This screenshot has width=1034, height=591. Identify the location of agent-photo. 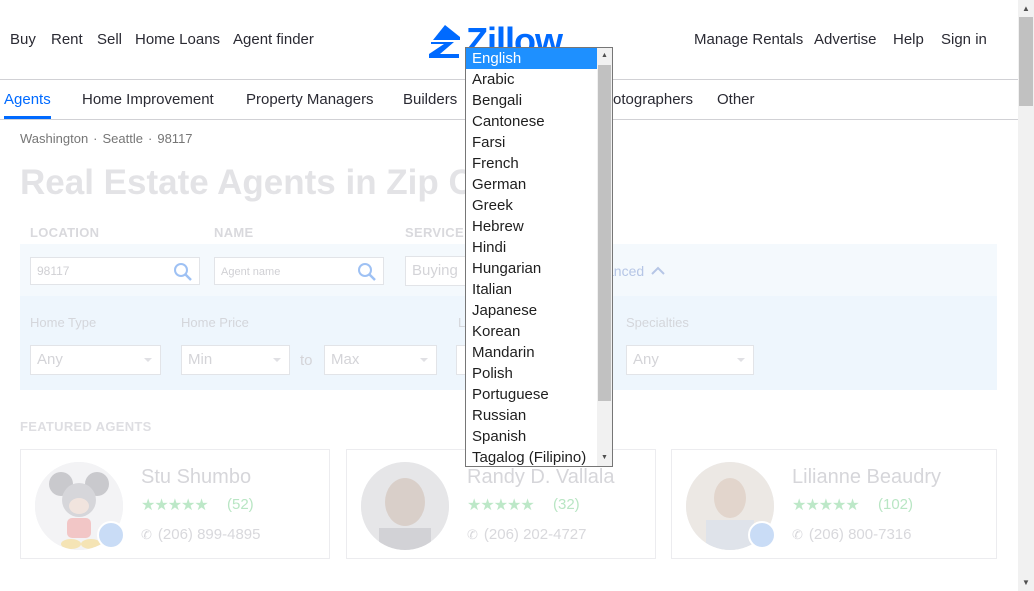
(405, 506).